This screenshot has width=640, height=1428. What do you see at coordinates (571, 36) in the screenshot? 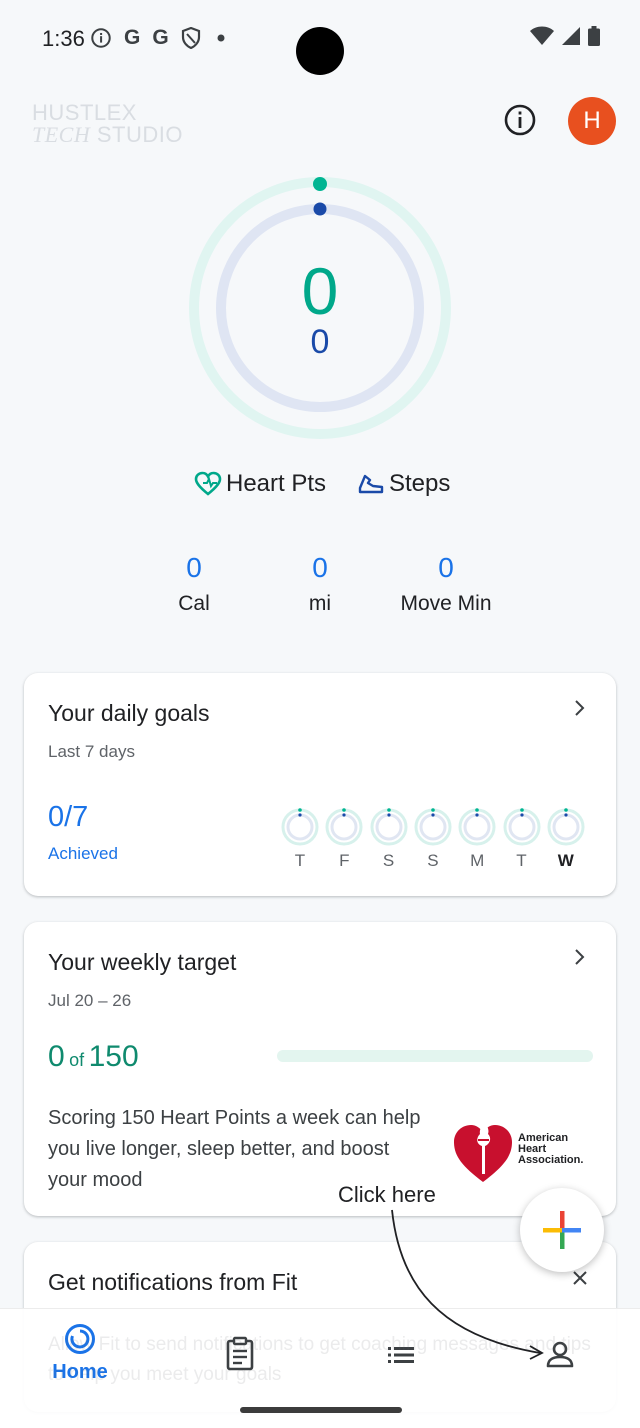
I see `cellular-icon` at bounding box center [571, 36].